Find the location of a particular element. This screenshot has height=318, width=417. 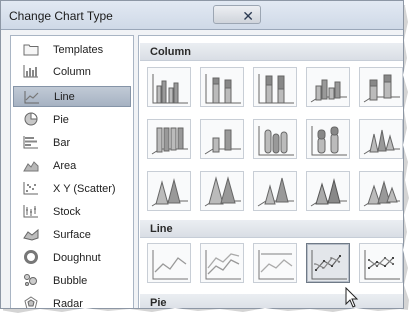

sidebar-item-bar: Bar is located at coordinates (72, 142).